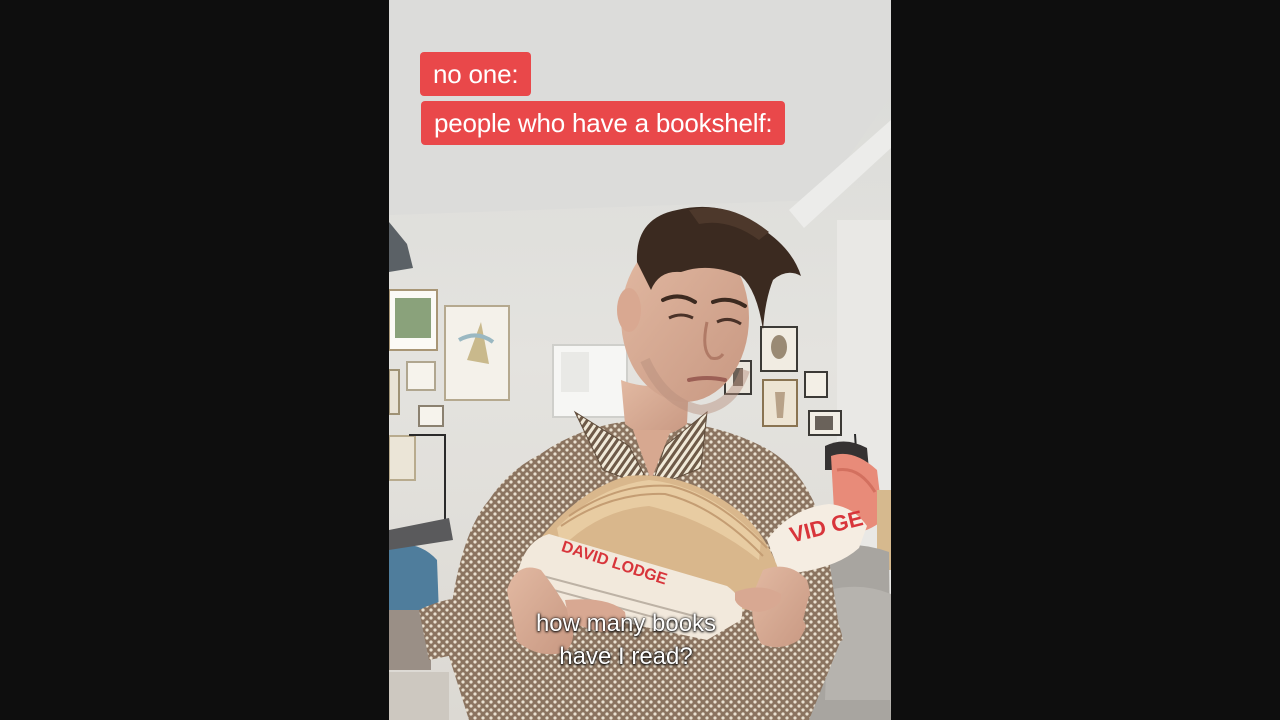 The width and height of the screenshot is (1280, 720). I want to click on subtitle-line-1: how many books, so click(626, 623).